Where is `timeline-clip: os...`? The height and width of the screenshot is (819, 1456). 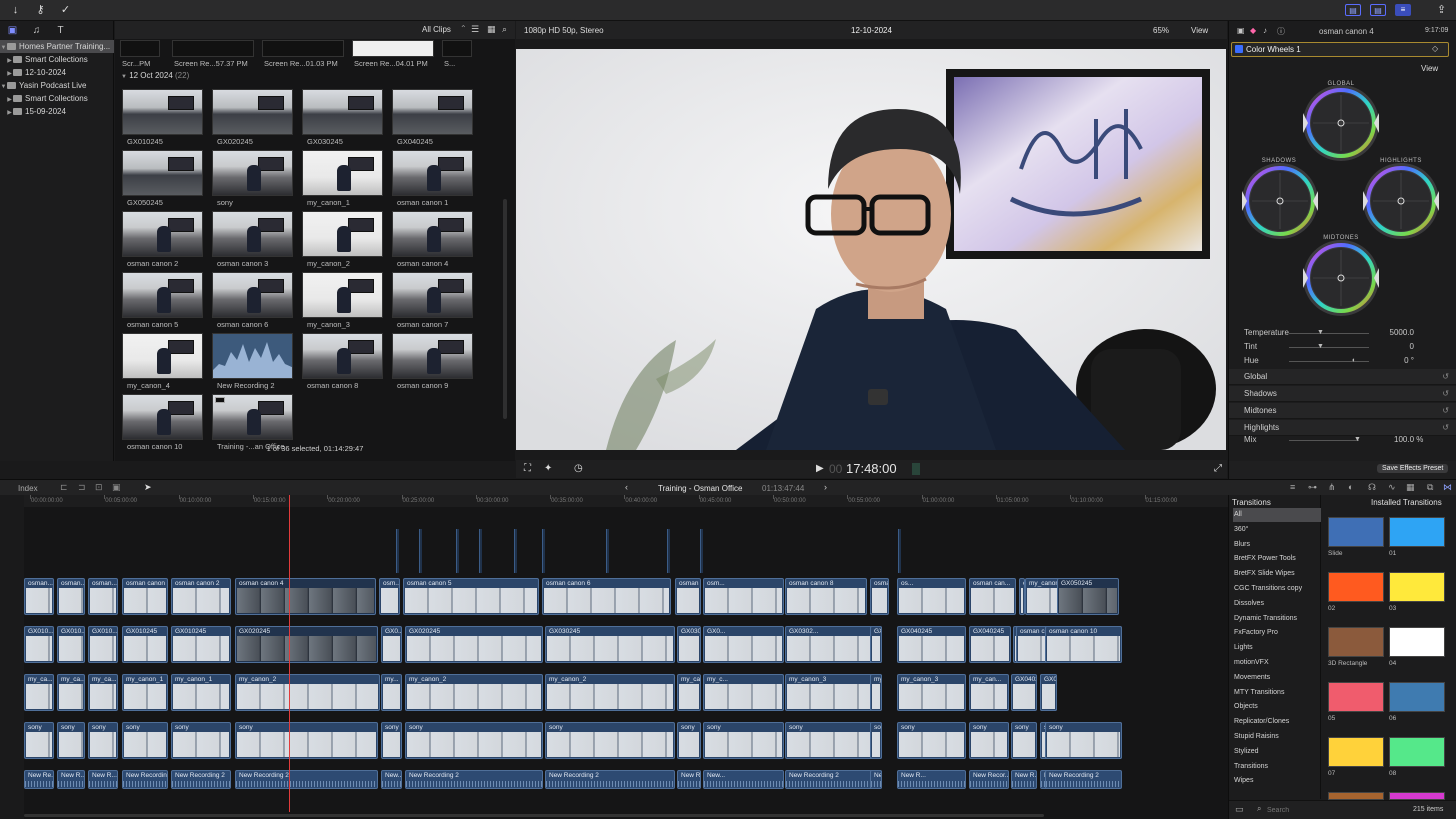 timeline-clip: os... is located at coordinates (931, 596).